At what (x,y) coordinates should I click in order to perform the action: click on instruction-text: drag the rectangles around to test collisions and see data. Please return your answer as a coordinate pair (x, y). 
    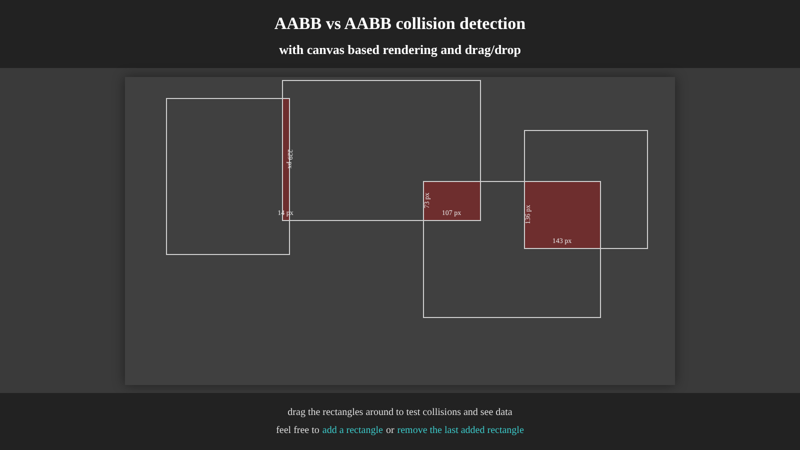
    Looking at the image, I should click on (400, 412).